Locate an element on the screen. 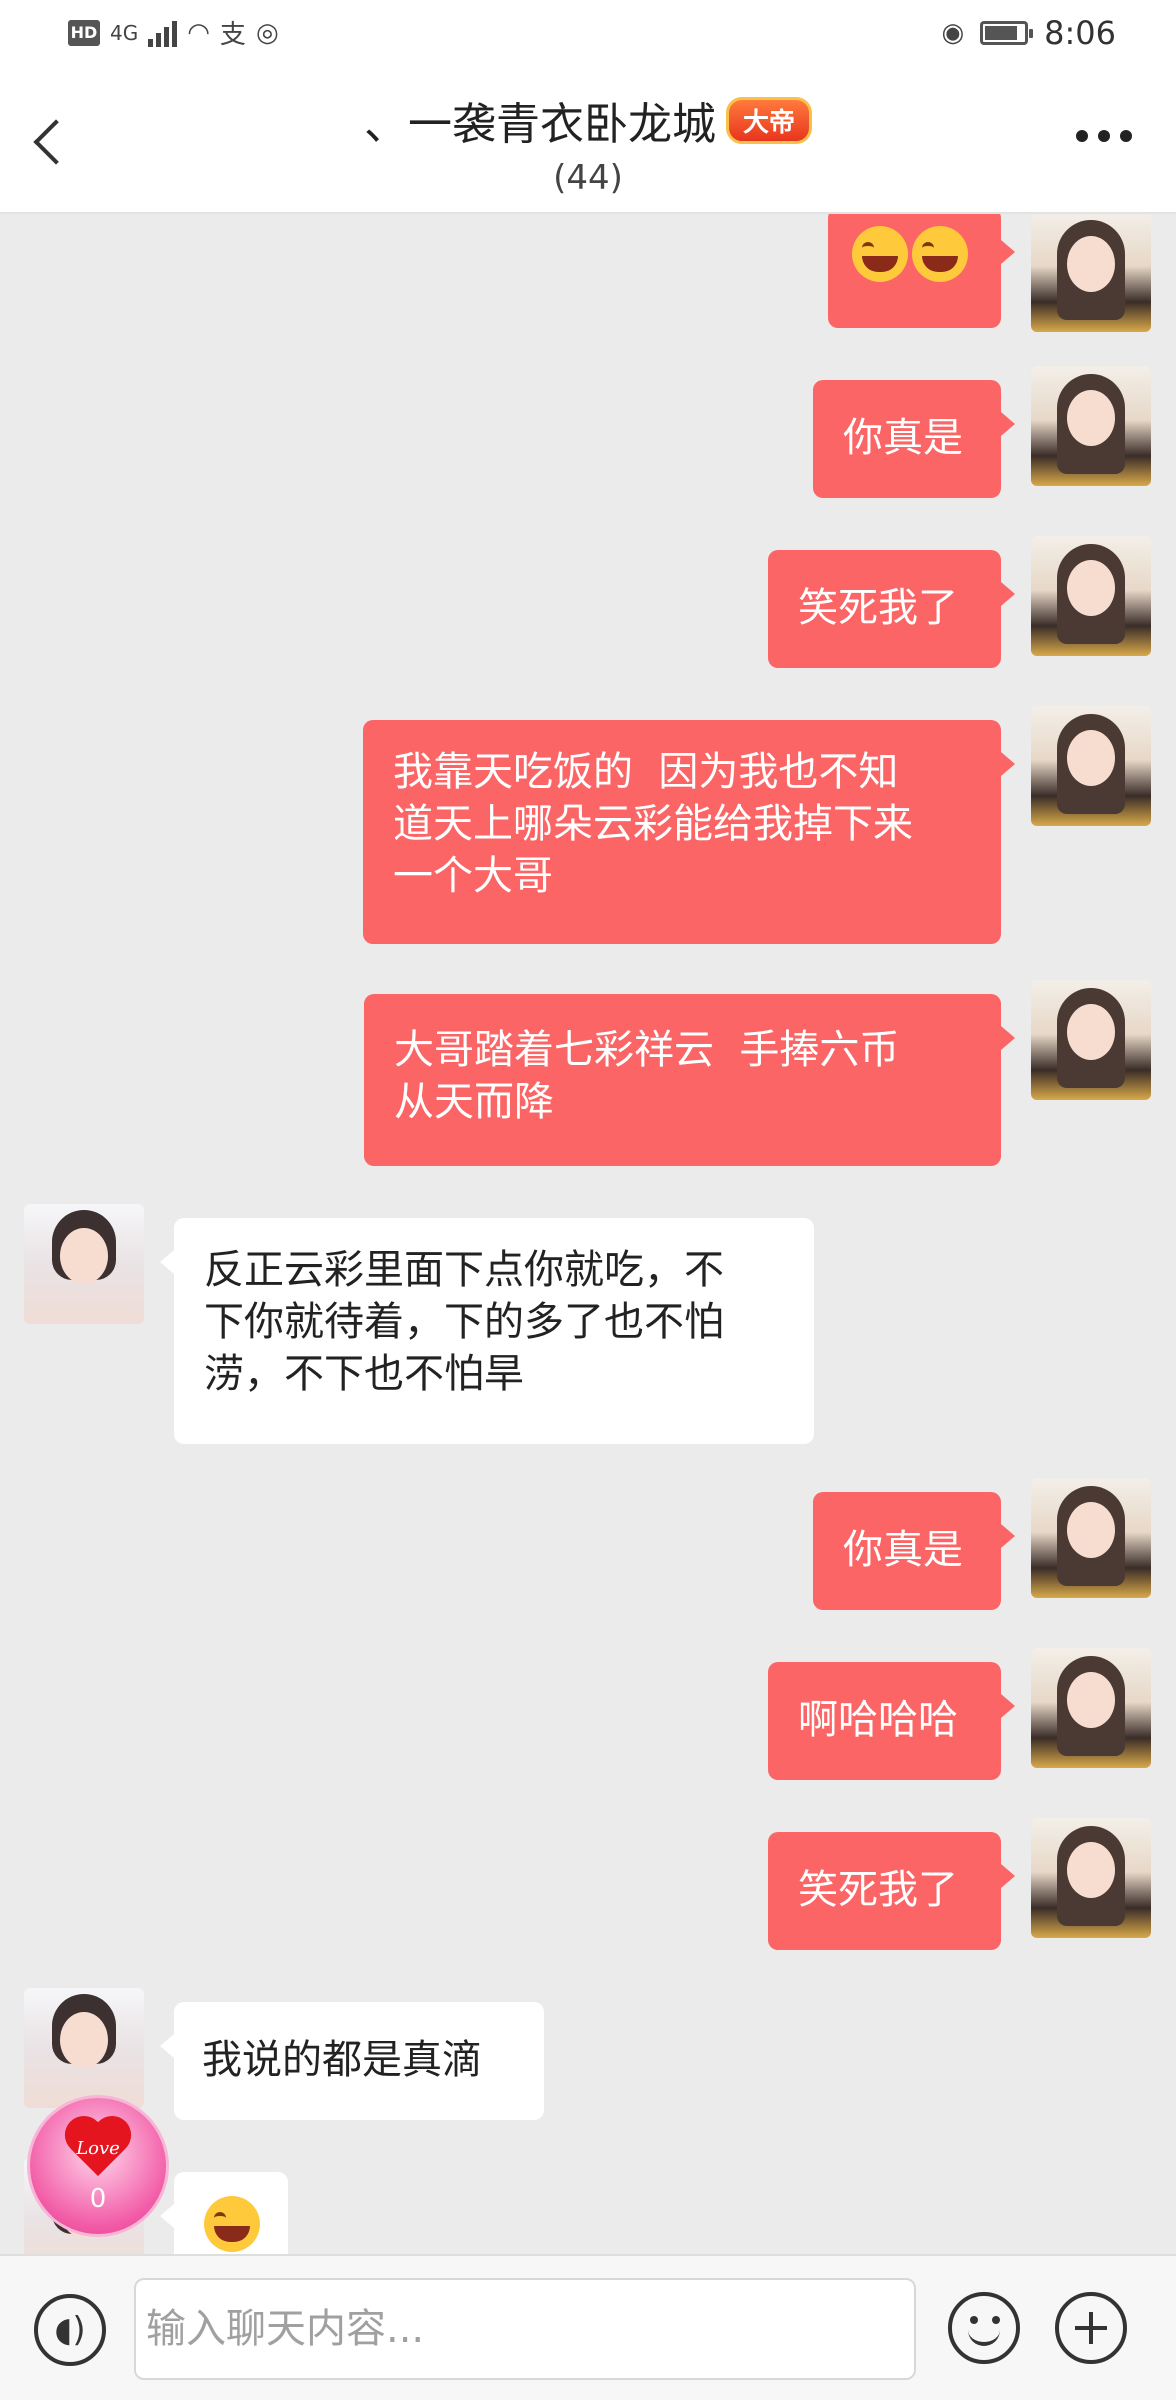  message-text: 啊哈哈哈 is located at coordinates (878, 1720).